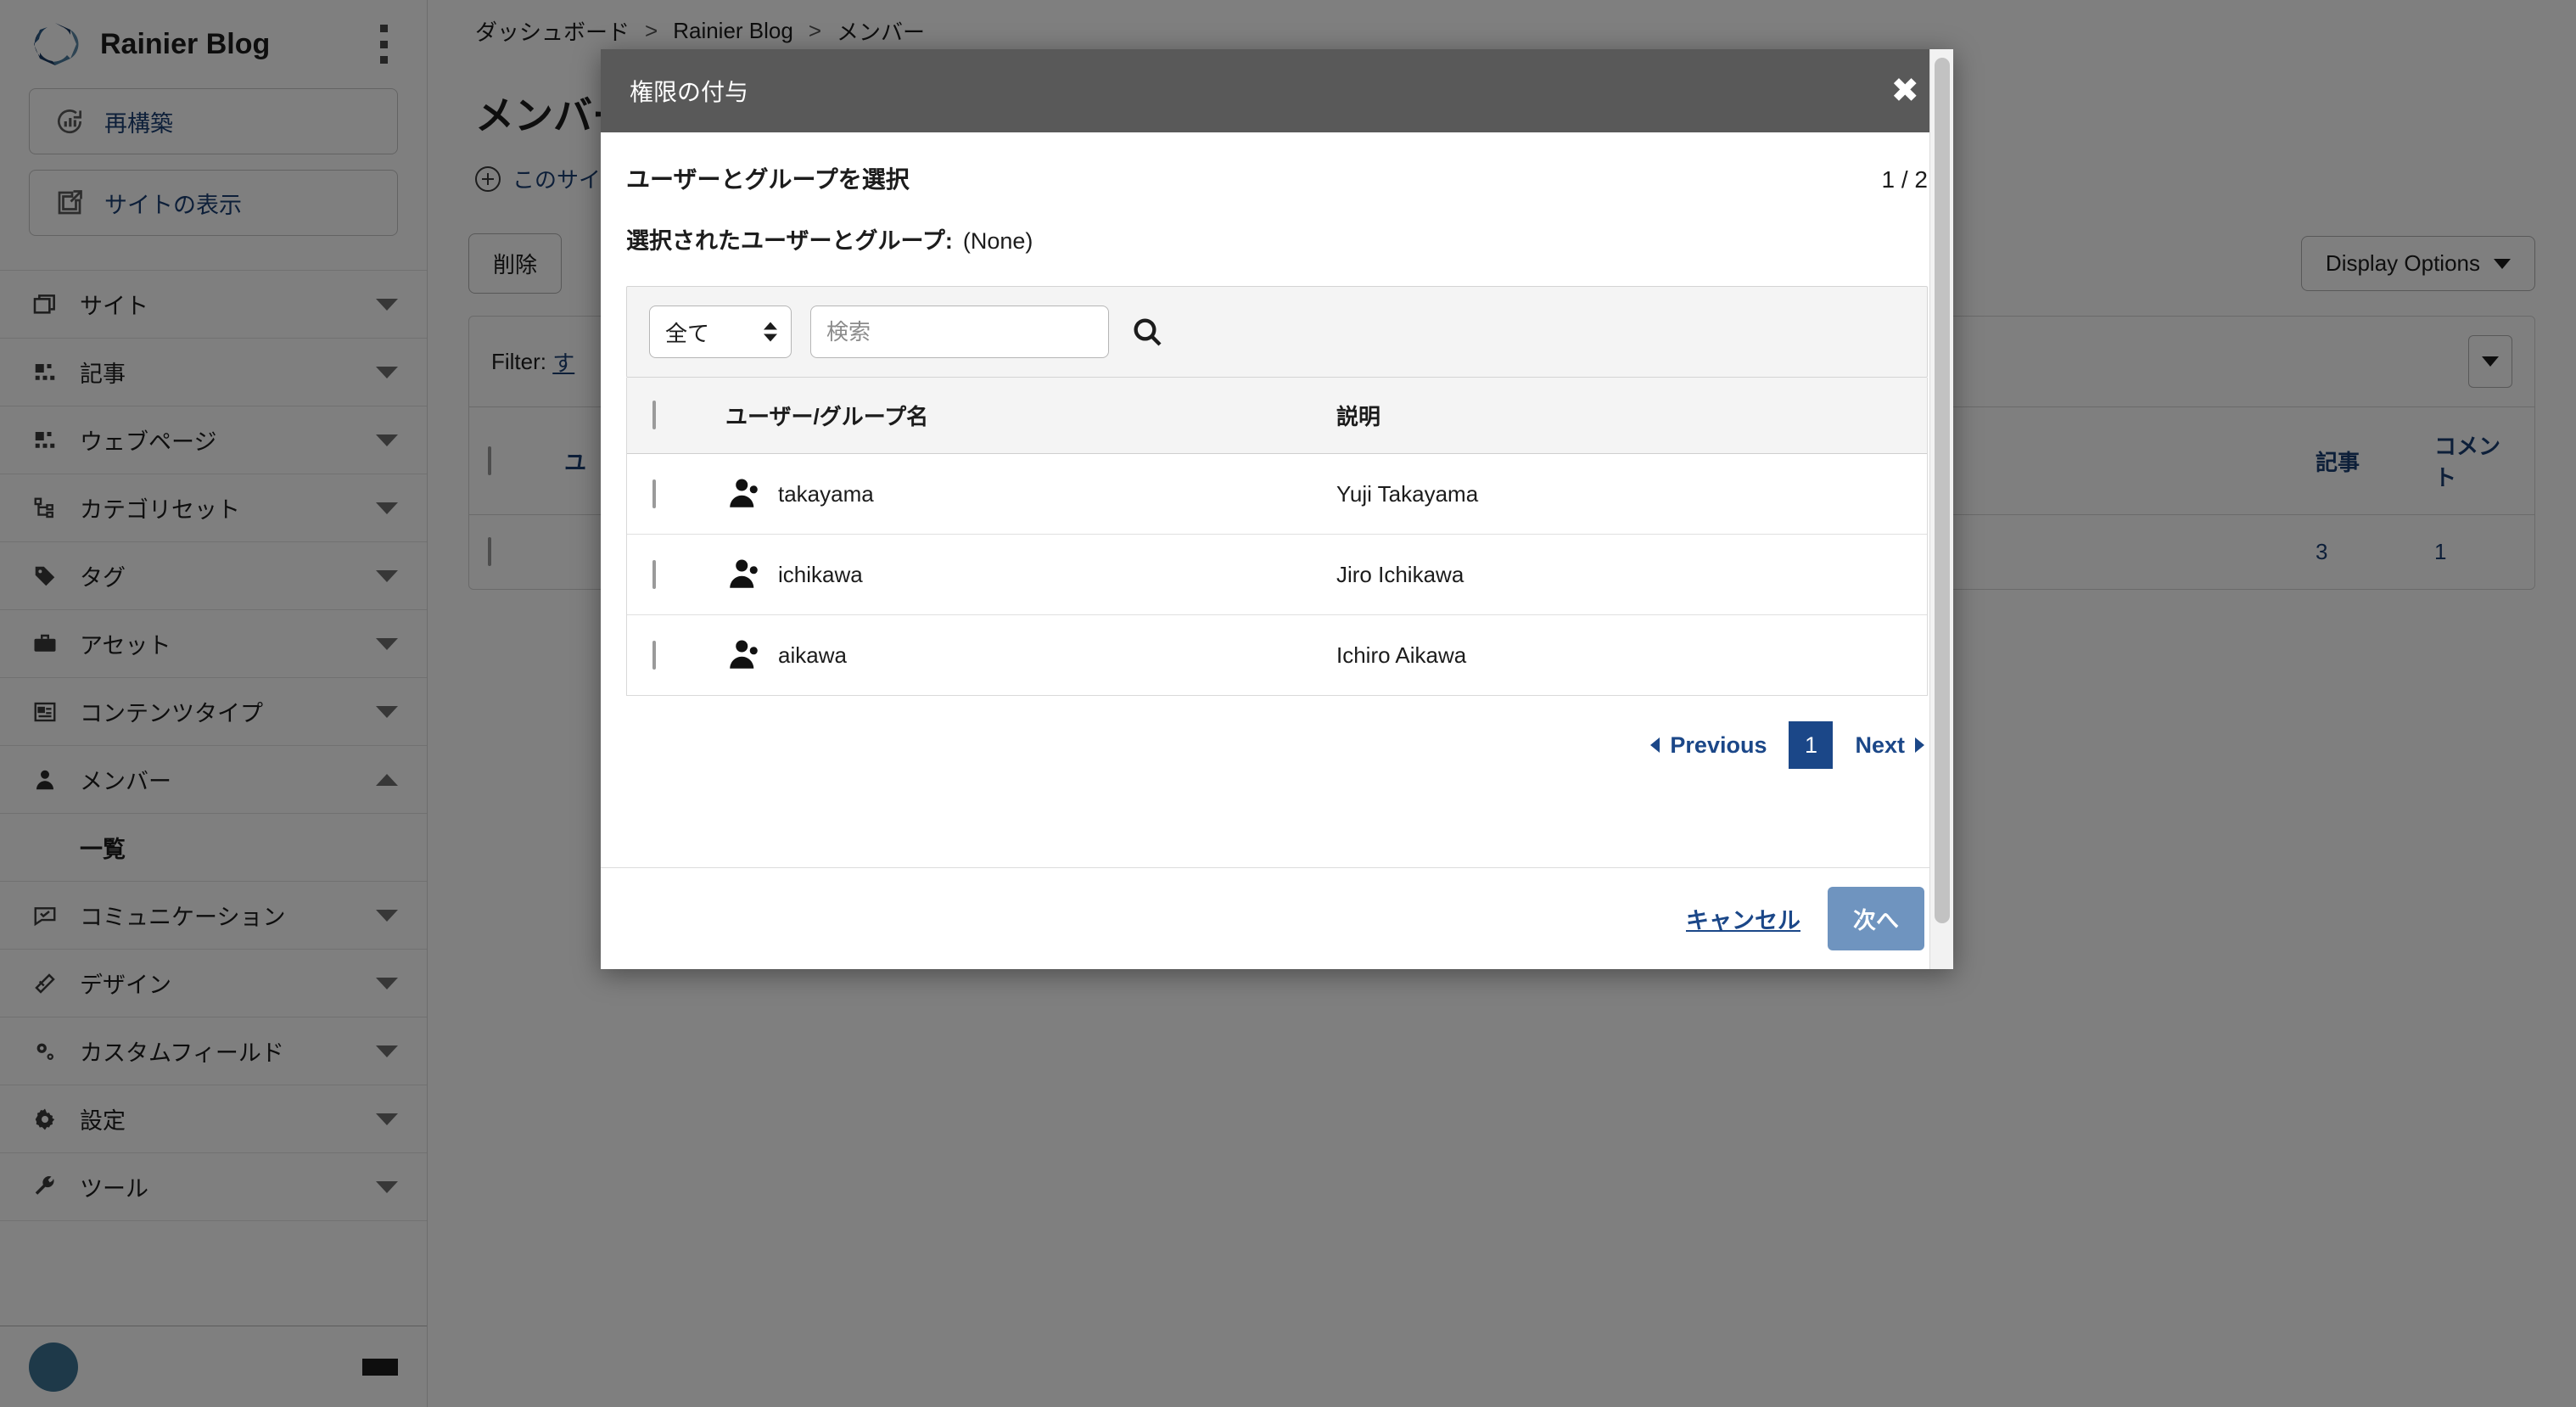 The image size is (2576, 1407). I want to click on search-icon, so click(1147, 331).